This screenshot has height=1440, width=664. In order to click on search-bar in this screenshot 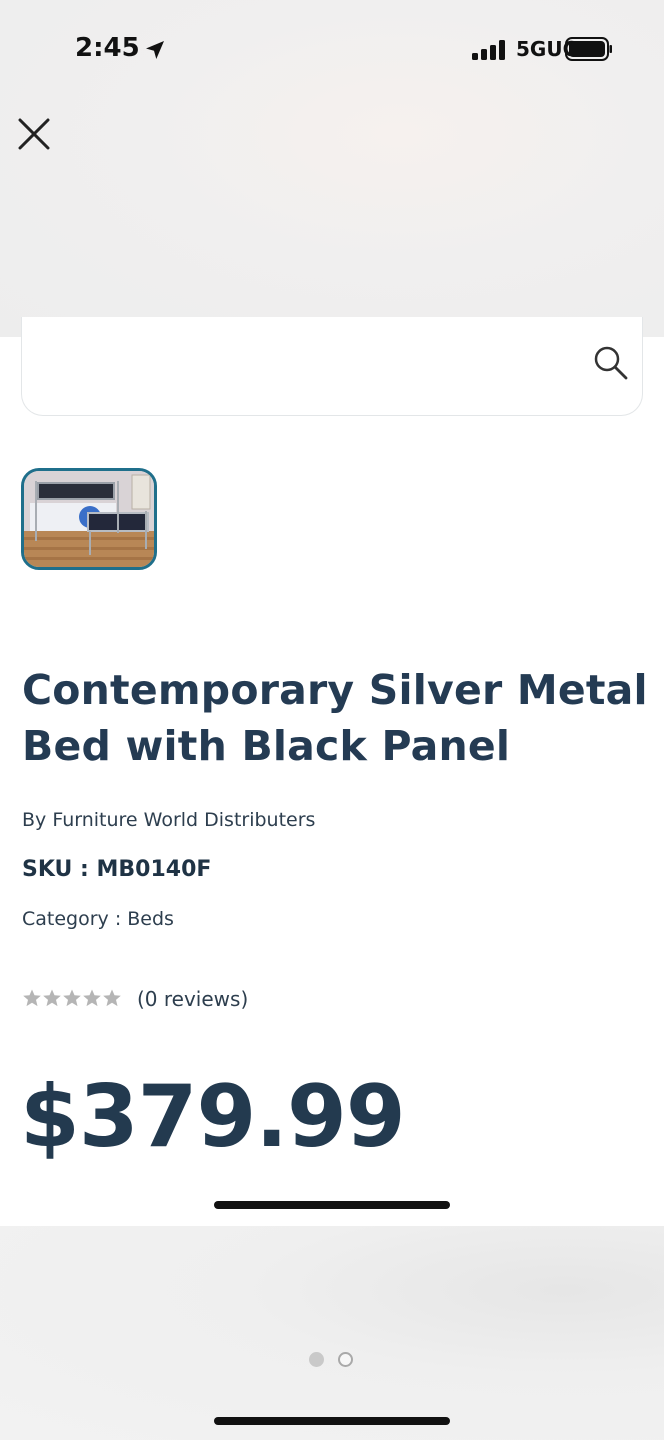, I will do `click(332, 366)`.